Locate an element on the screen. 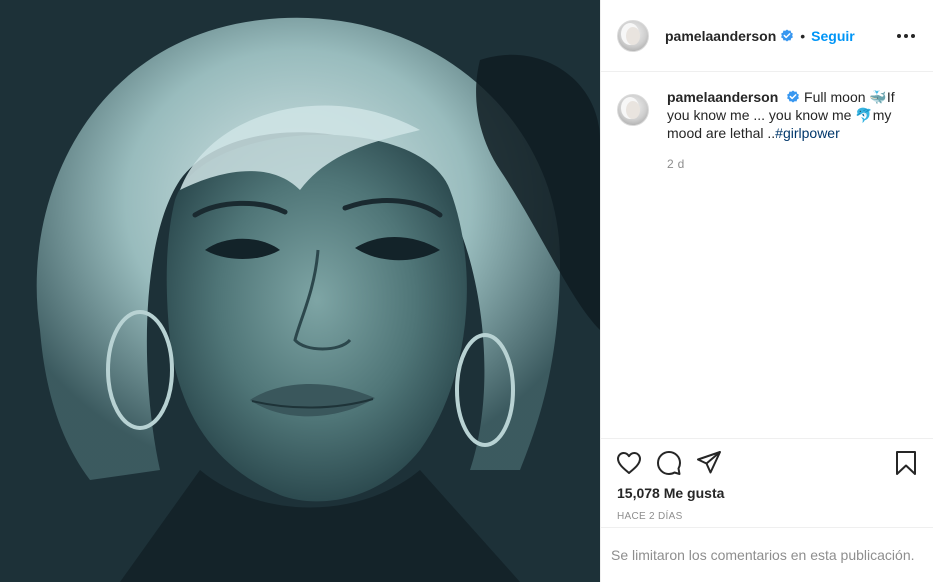 The height and width of the screenshot is (582, 933). caption-author-avatar is located at coordinates (633, 110).